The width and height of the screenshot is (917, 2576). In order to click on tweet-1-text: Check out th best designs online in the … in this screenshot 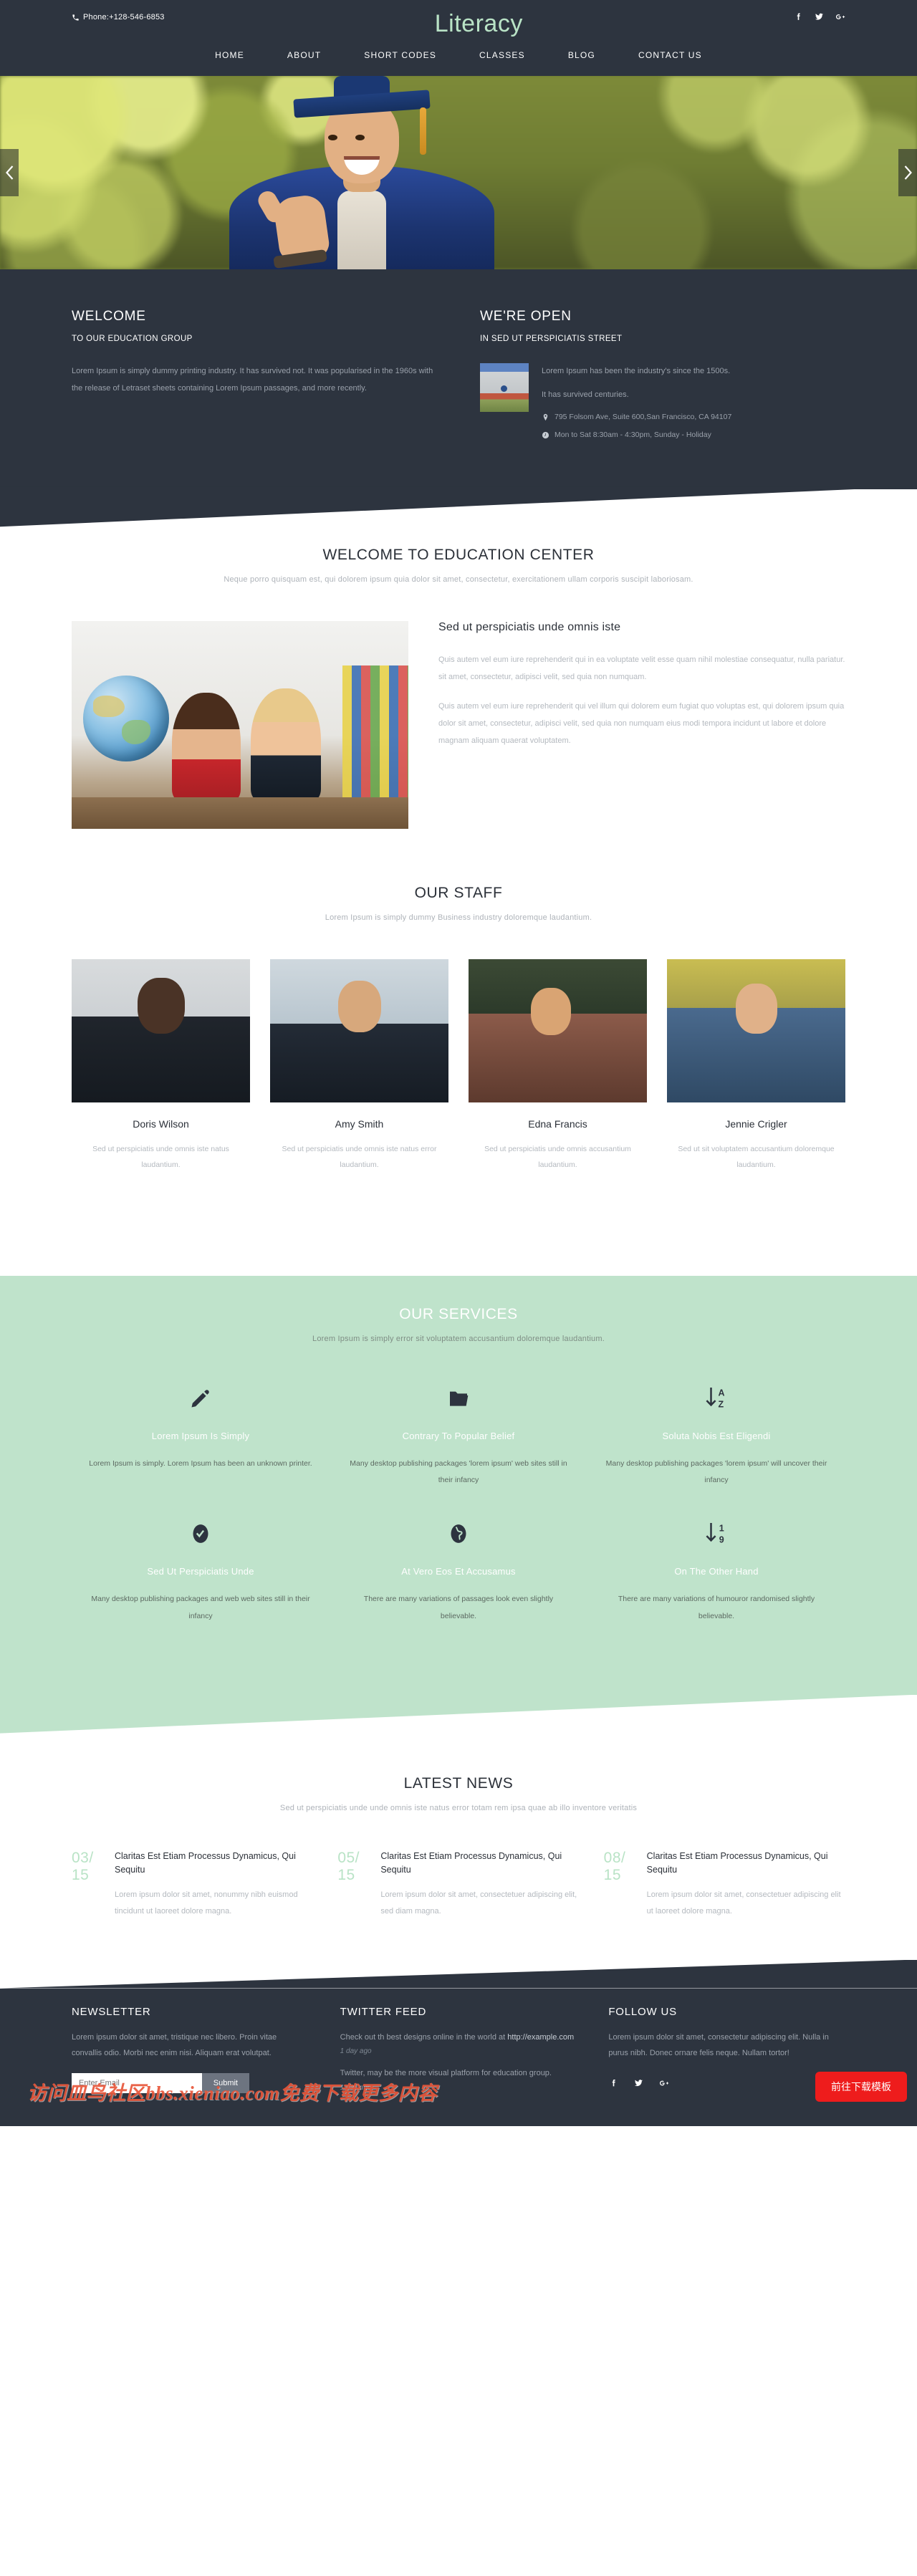, I will do `click(424, 2037)`.